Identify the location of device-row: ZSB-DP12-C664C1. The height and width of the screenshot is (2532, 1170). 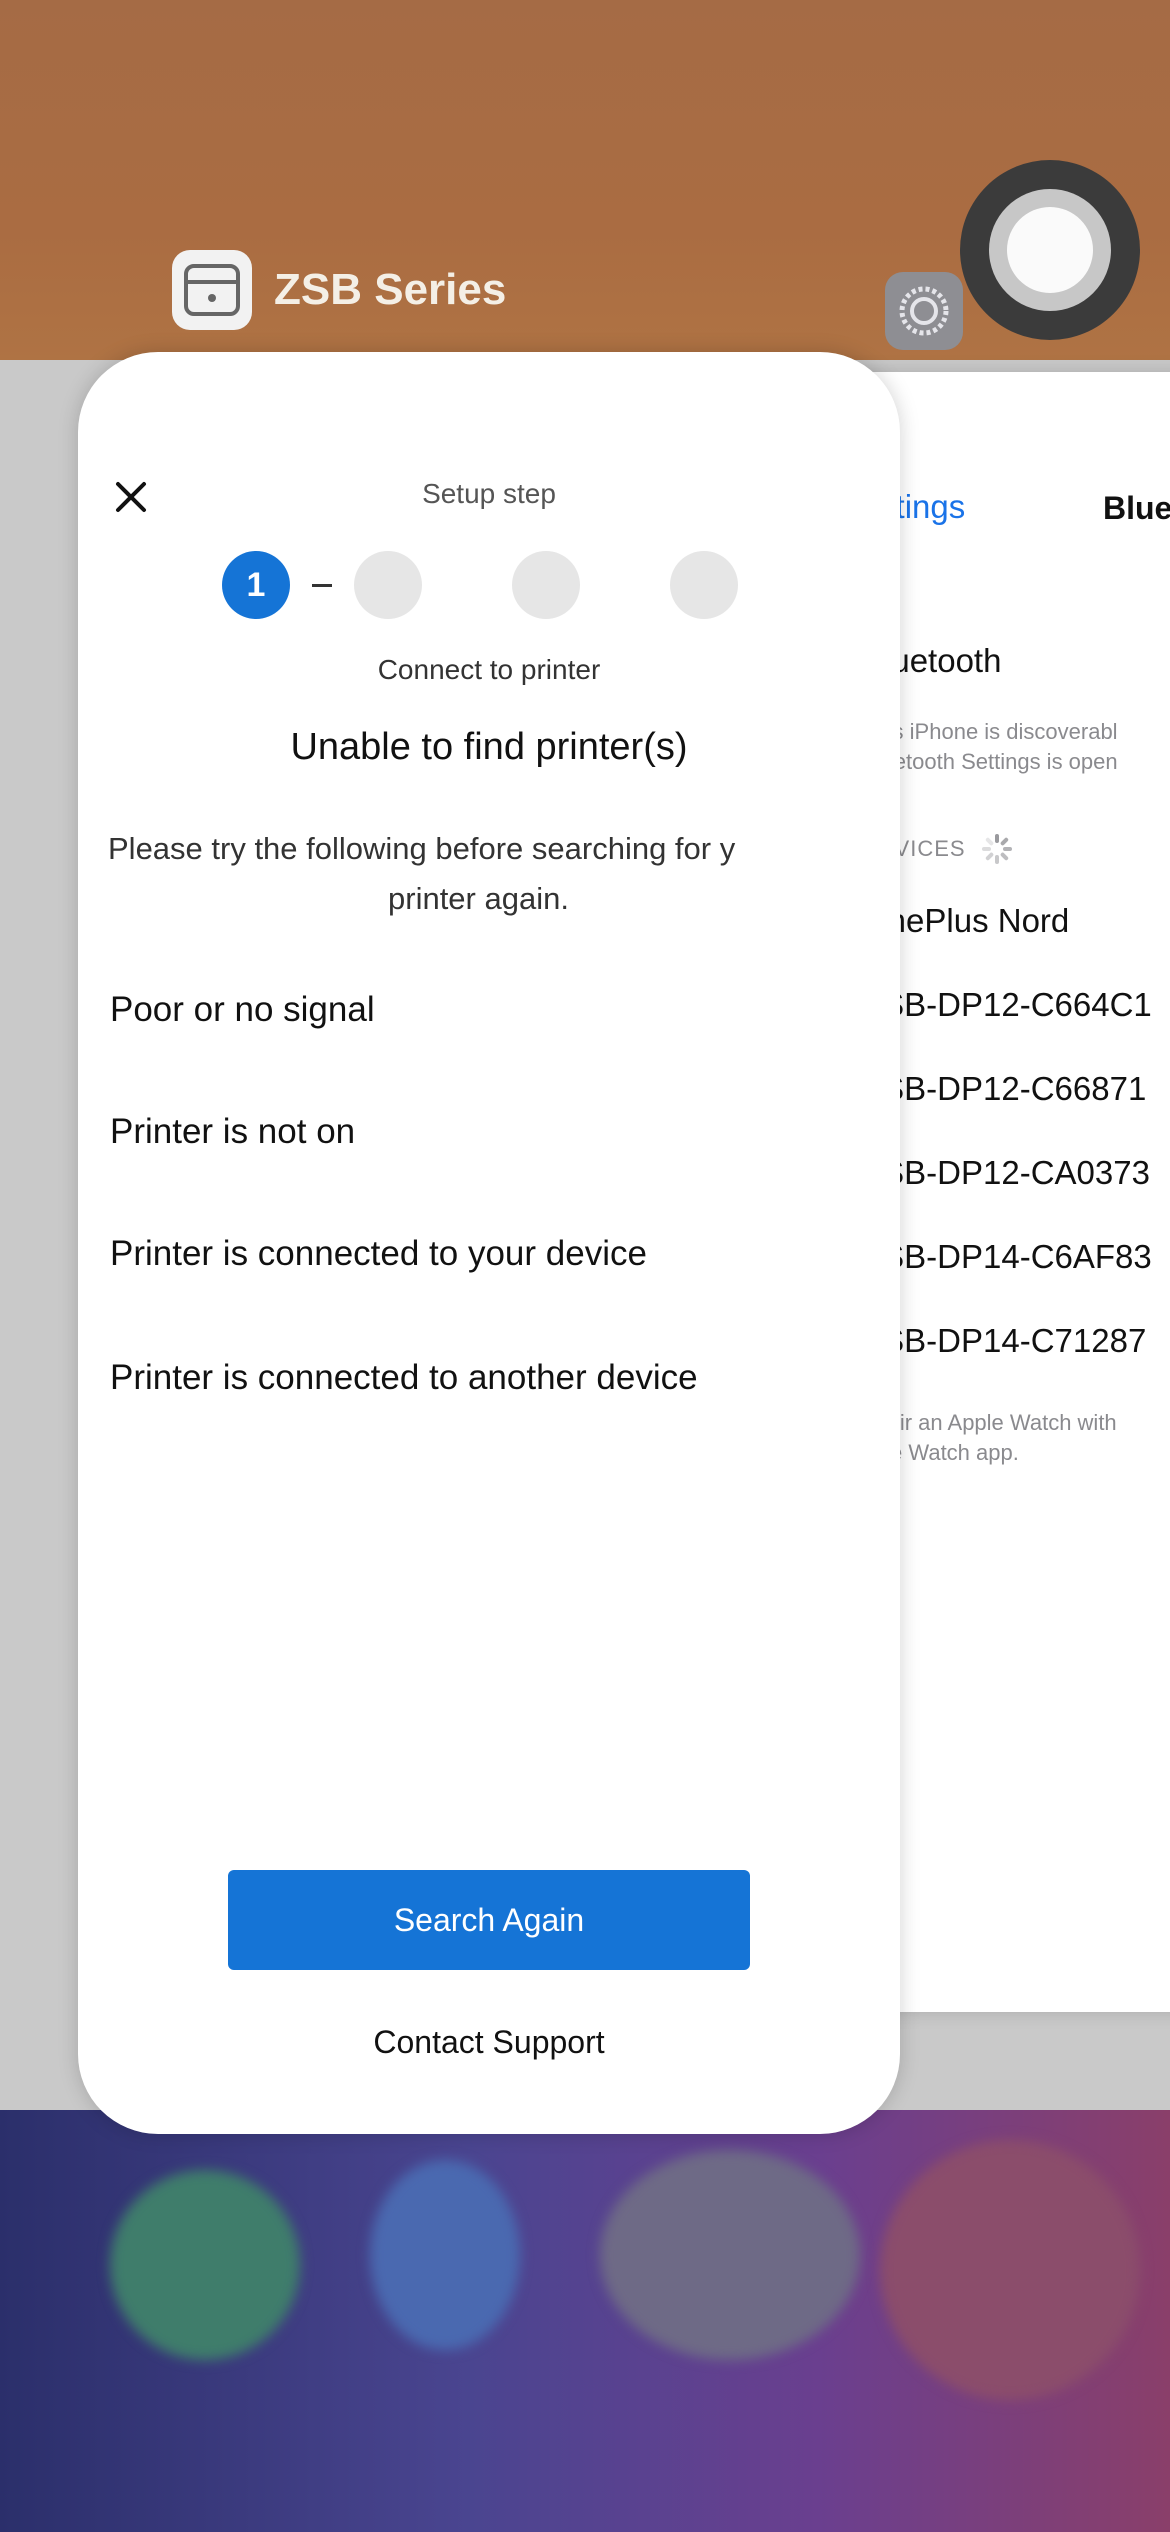
(1007, 1005).